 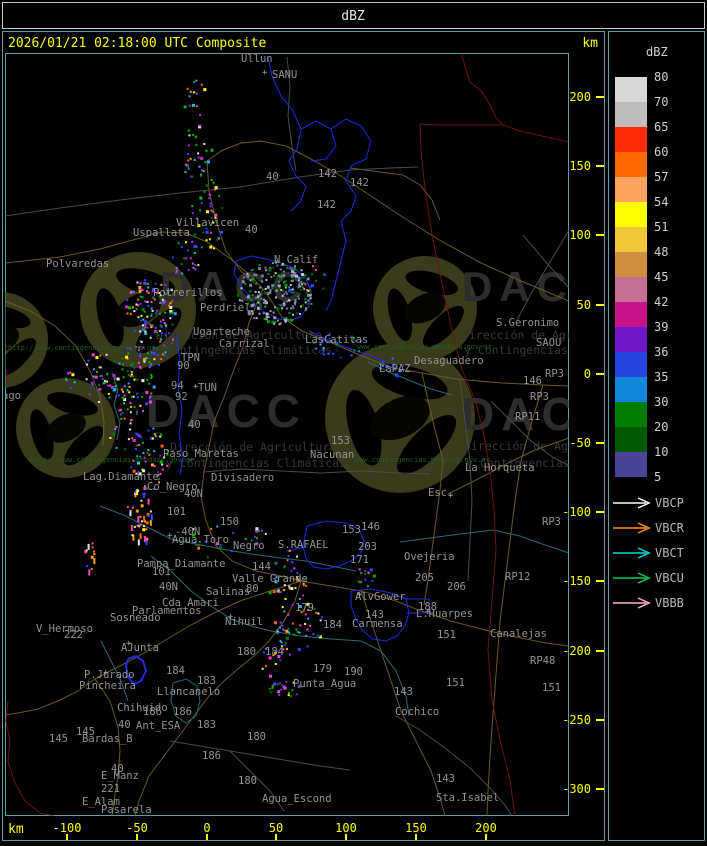 What do you see at coordinates (403, 692) in the screenshot?
I see `map-label: 143` at bounding box center [403, 692].